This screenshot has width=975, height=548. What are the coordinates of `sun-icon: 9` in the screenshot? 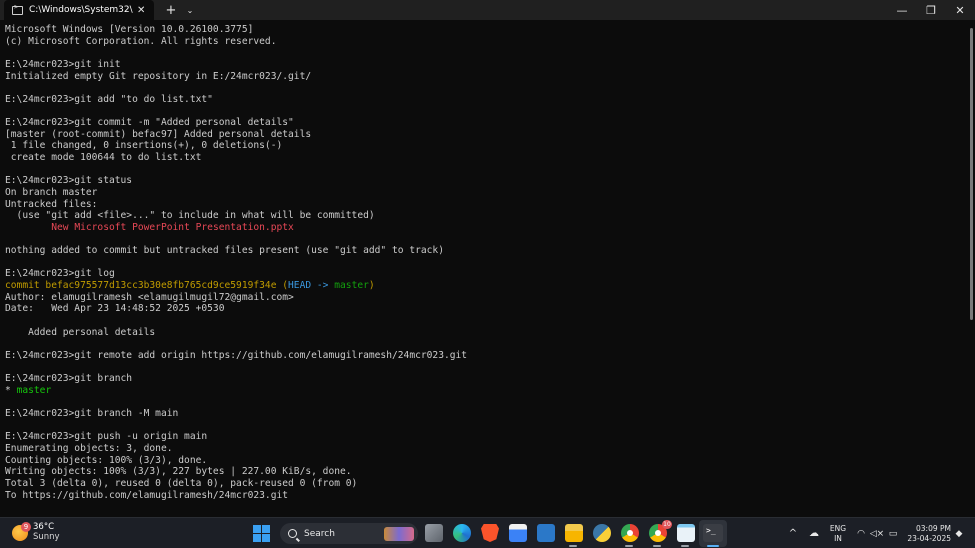 It's located at (21, 531).